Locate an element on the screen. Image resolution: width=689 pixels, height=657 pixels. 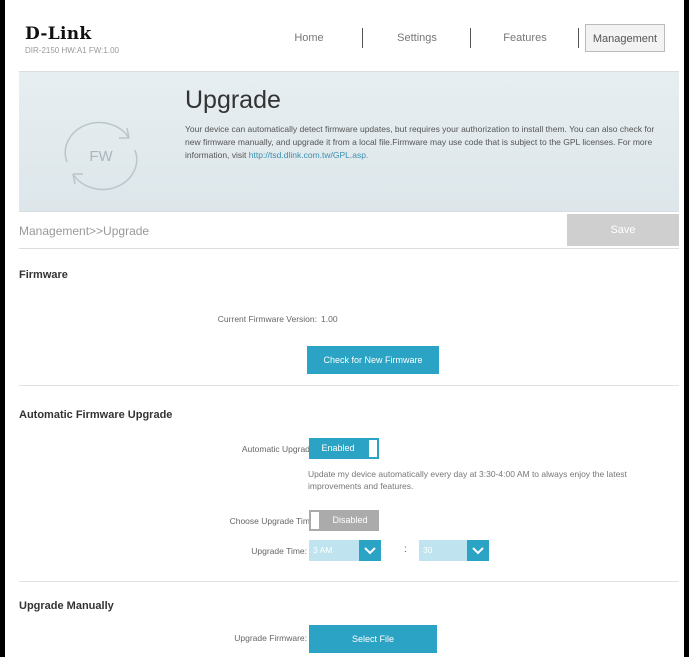
breadcrumb-bar: Management>>Upgrade Save is located at coordinates (349, 230).